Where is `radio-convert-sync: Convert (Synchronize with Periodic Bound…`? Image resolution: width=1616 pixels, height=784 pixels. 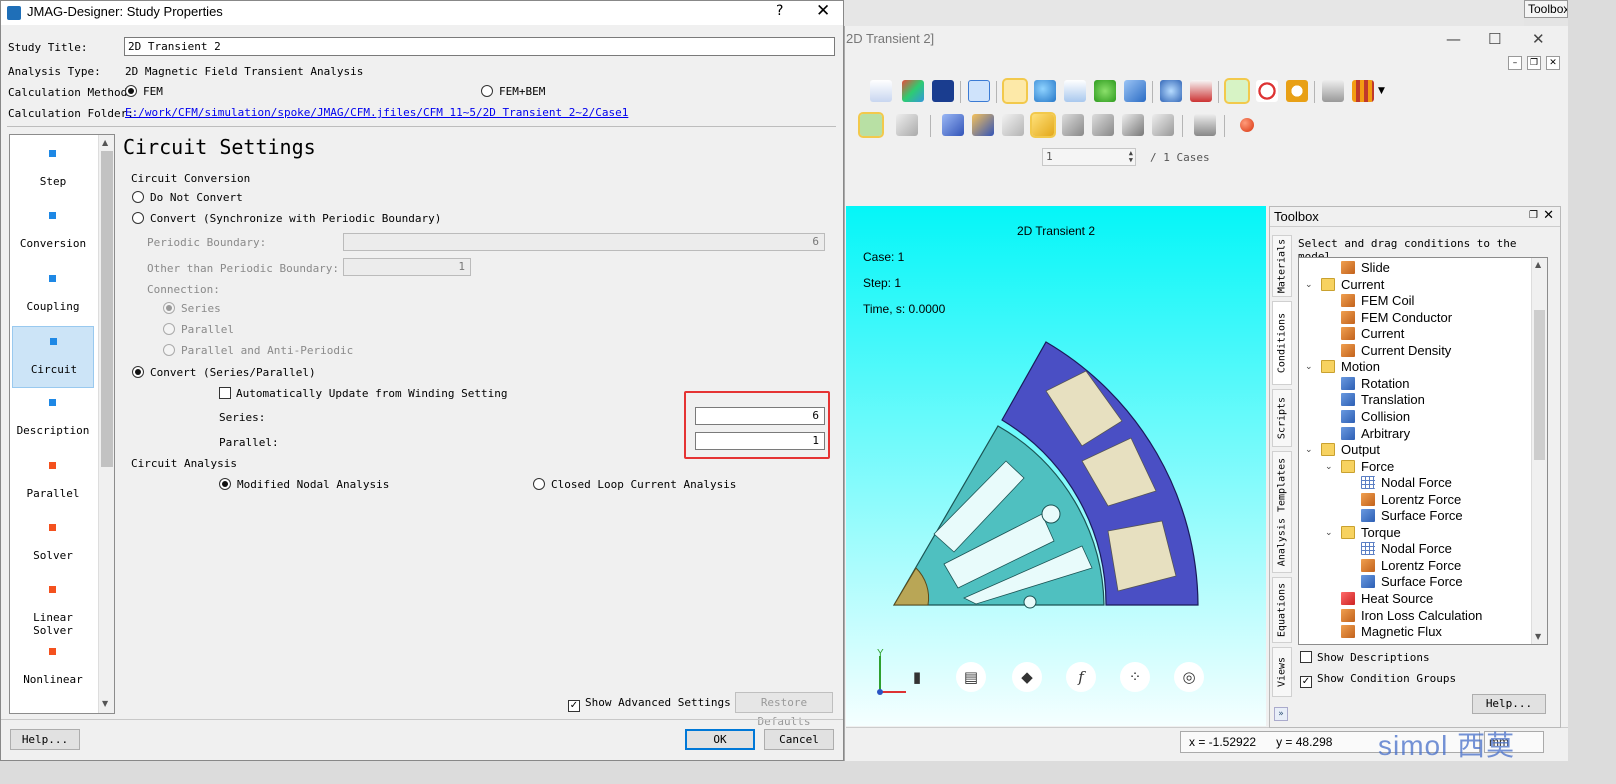 radio-convert-sync: Convert (Synchronize with Periodic Bound… is located at coordinates (286, 218).